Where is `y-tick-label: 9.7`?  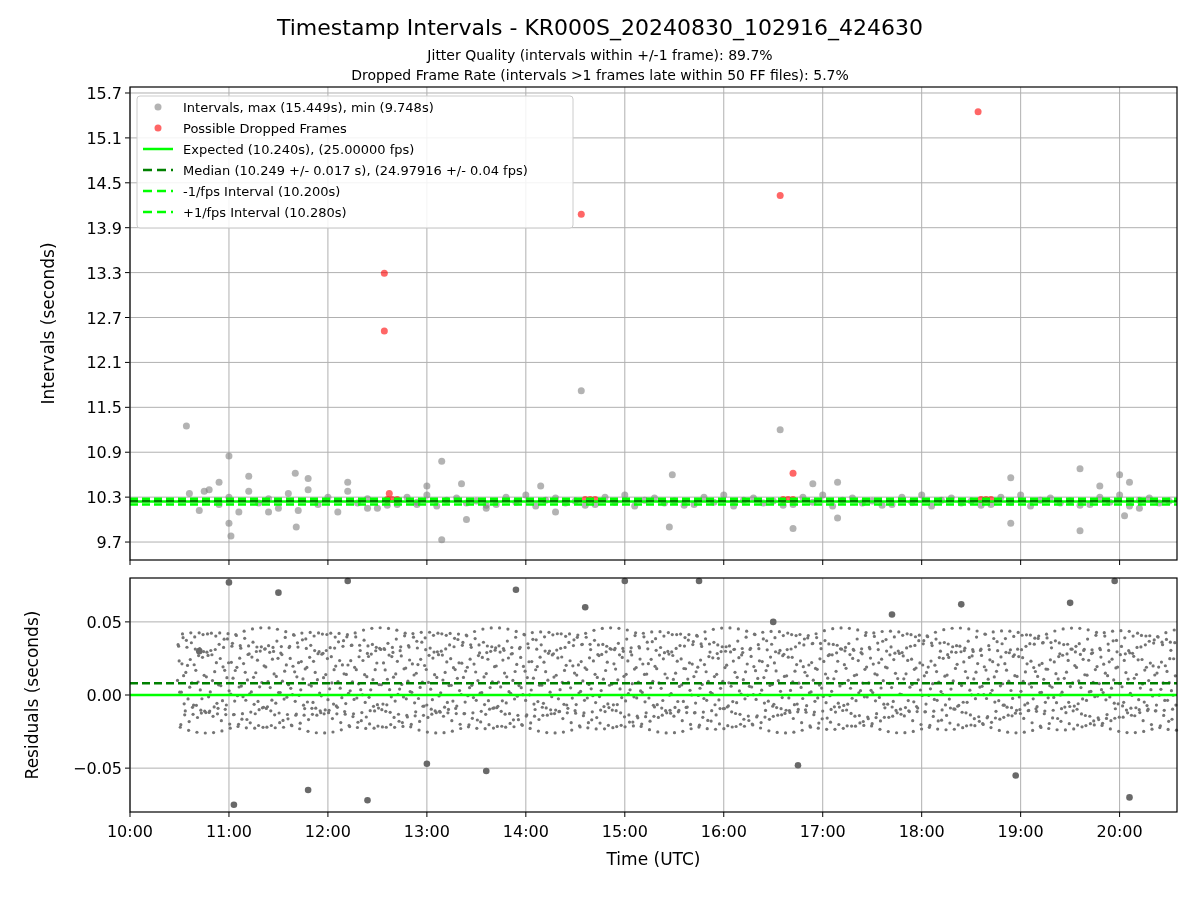
y-tick-label: 9.7 is located at coordinates (109, 543).